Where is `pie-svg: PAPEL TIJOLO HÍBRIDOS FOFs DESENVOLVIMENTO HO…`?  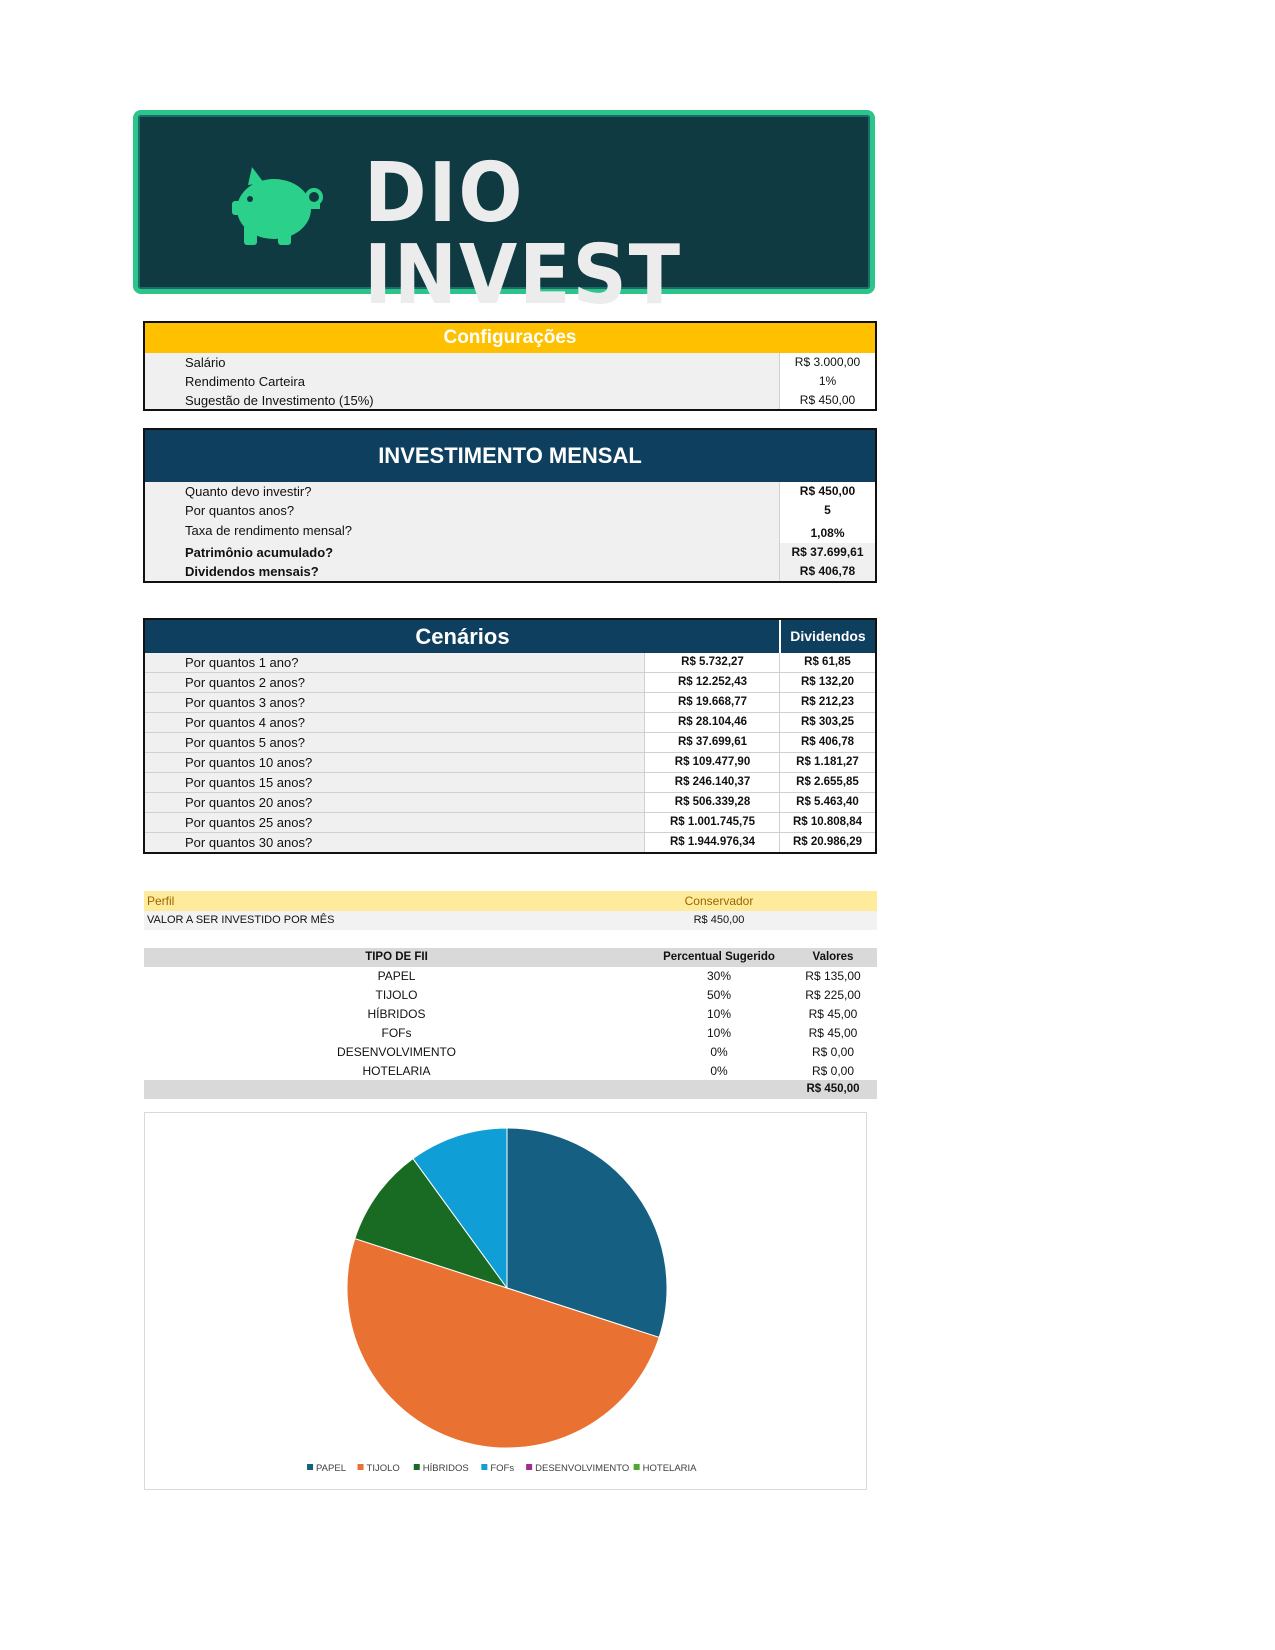 pie-svg: PAPEL TIJOLO HÍBRIDOS FOFs DESENVOLVIMENTO HO… is located at coordinates (502, 1300).